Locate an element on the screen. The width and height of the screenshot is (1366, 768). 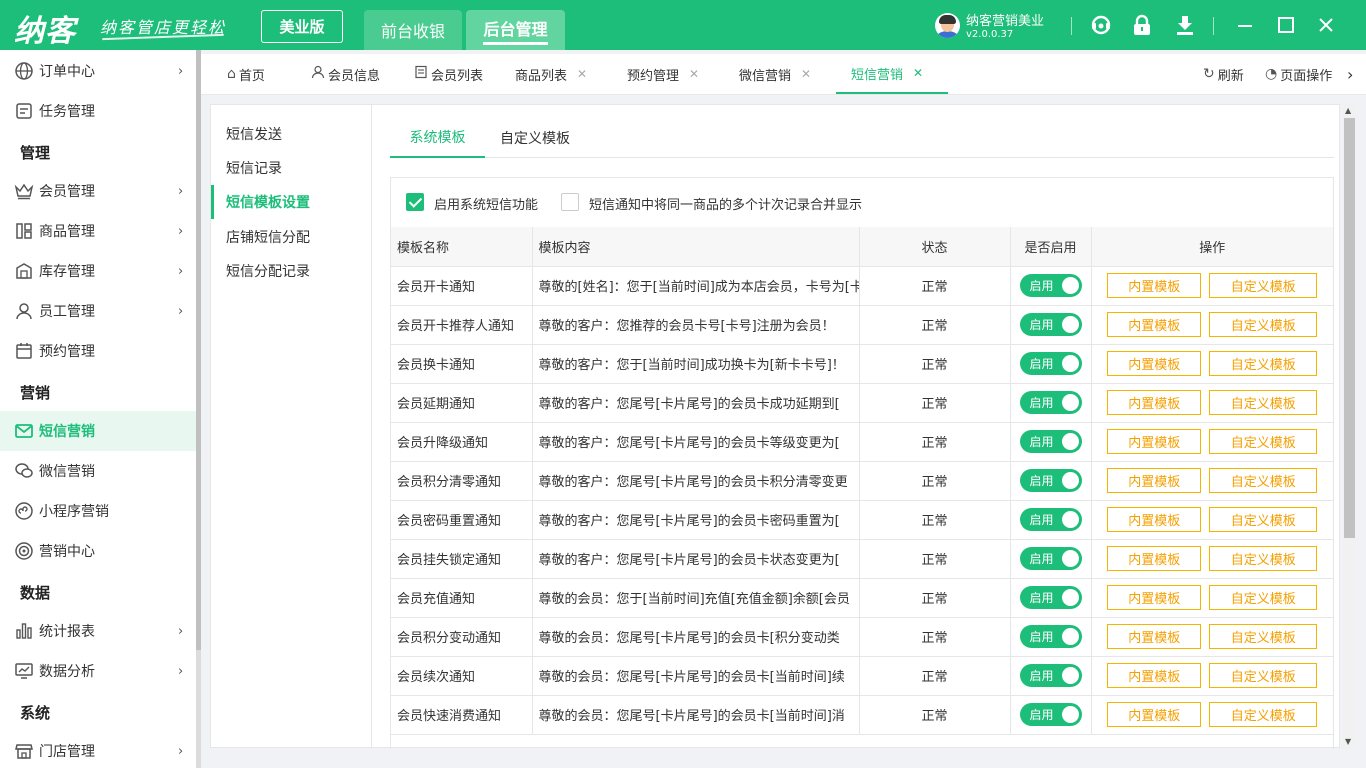
tab-system-templates: 系统模板 is located at coordinates (437, 138).